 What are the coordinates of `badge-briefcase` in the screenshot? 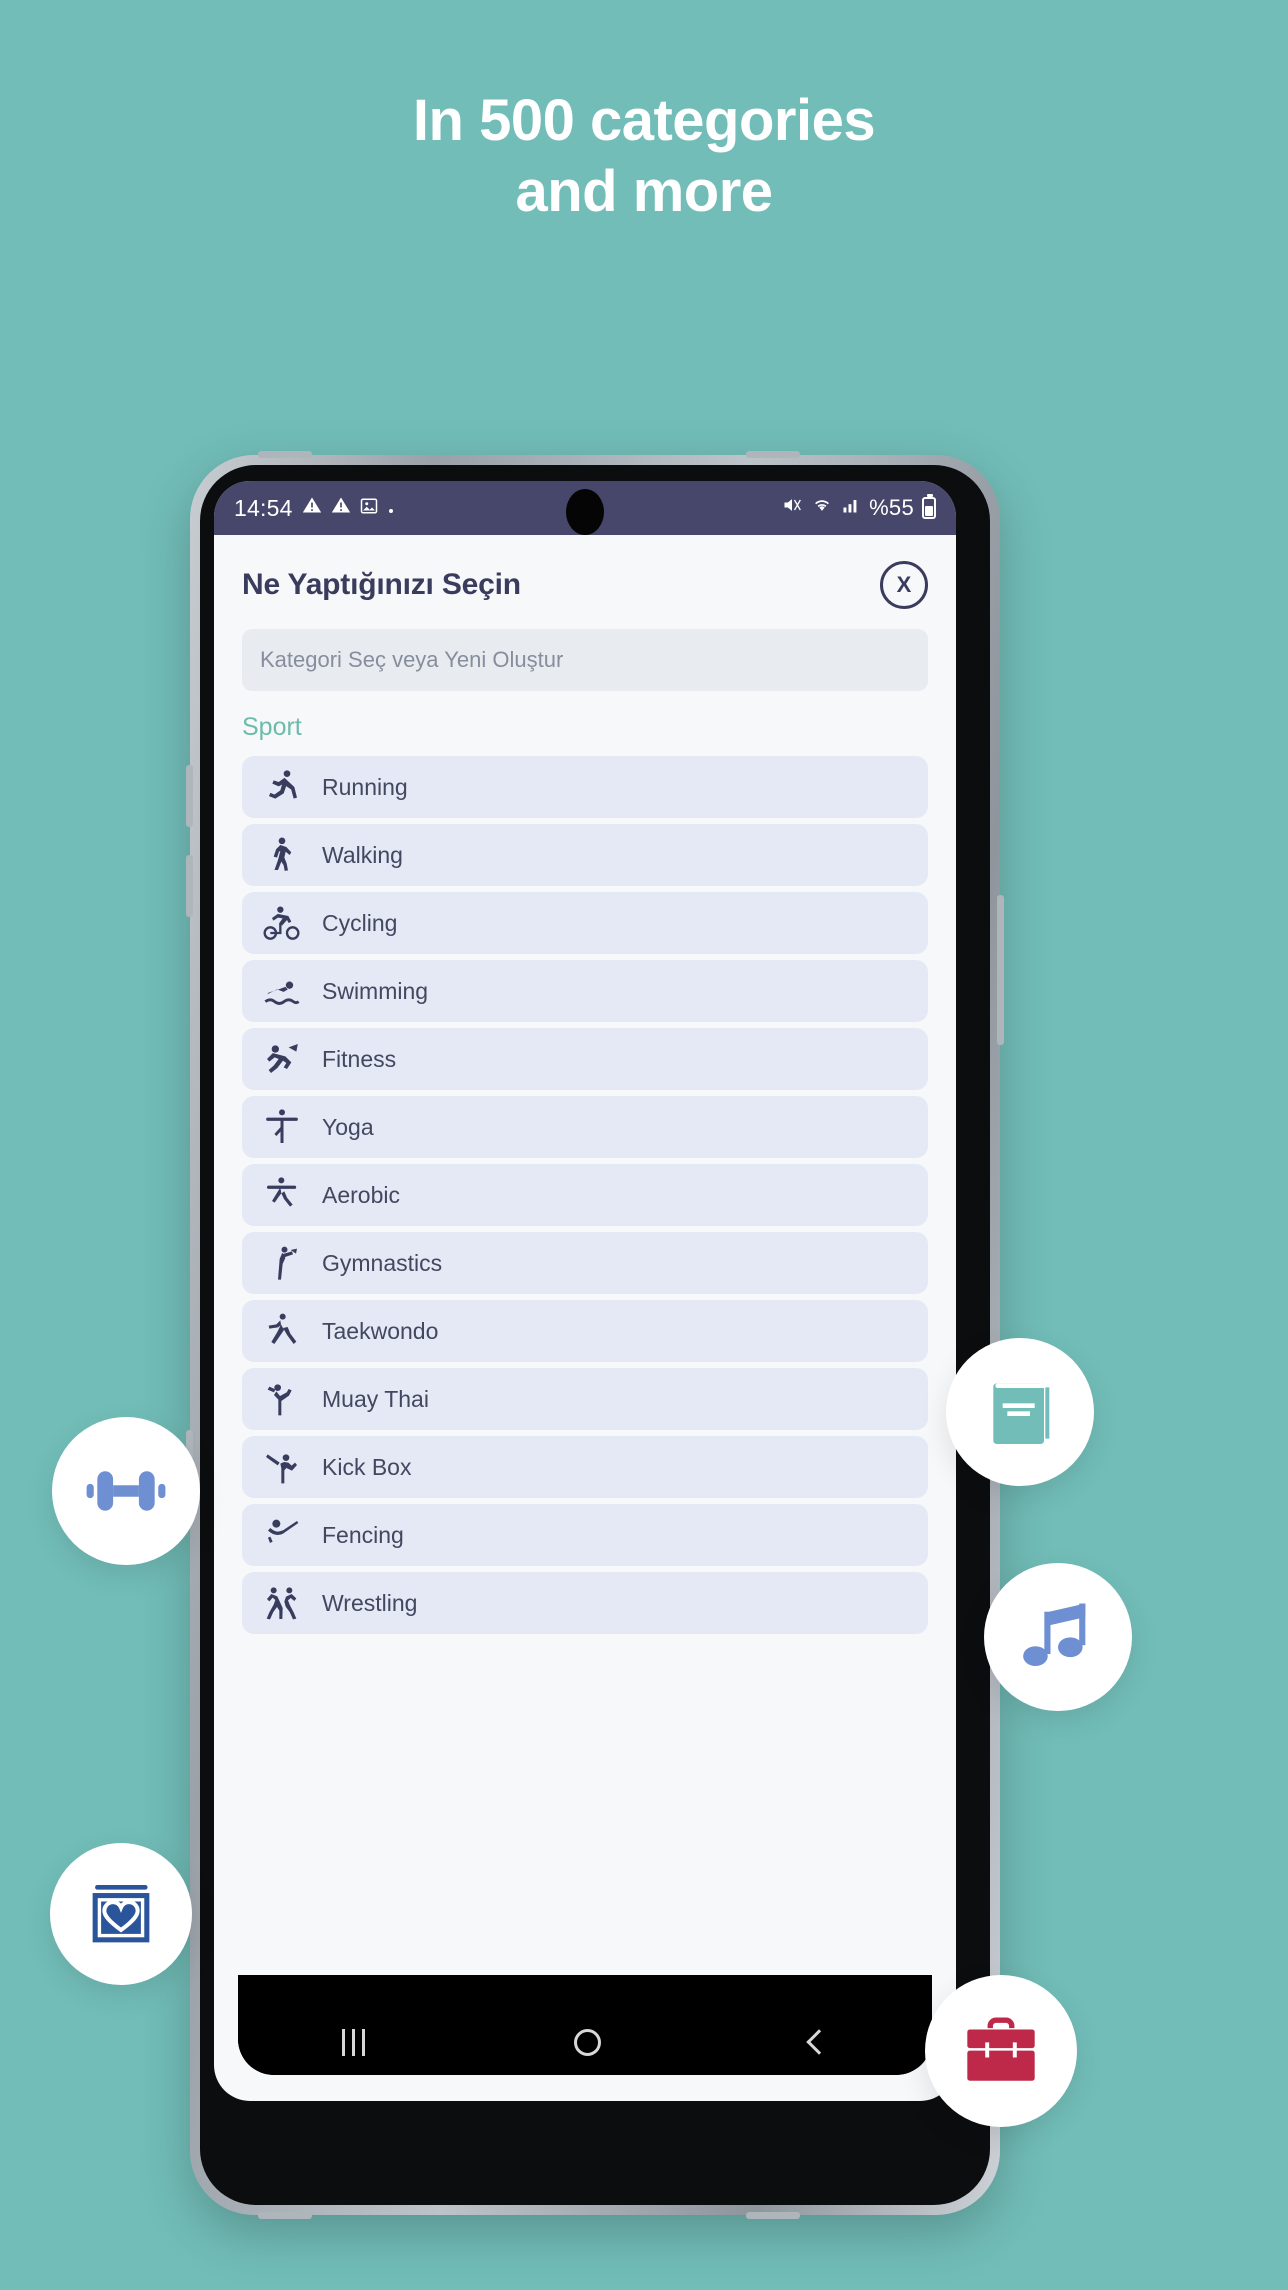 It's located at (1001, 2051).